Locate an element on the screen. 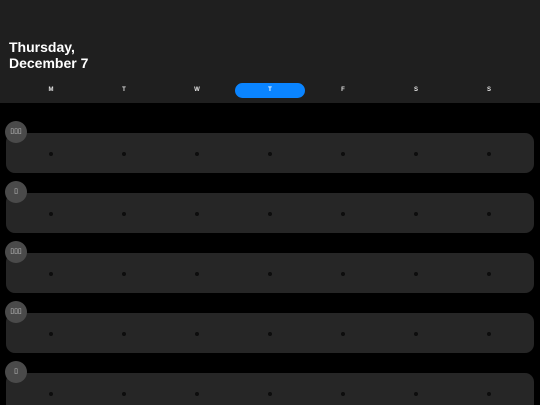 The height and width of the screenshot is (405, 540). title-date: December 7 is located at coordinates (49, 63).